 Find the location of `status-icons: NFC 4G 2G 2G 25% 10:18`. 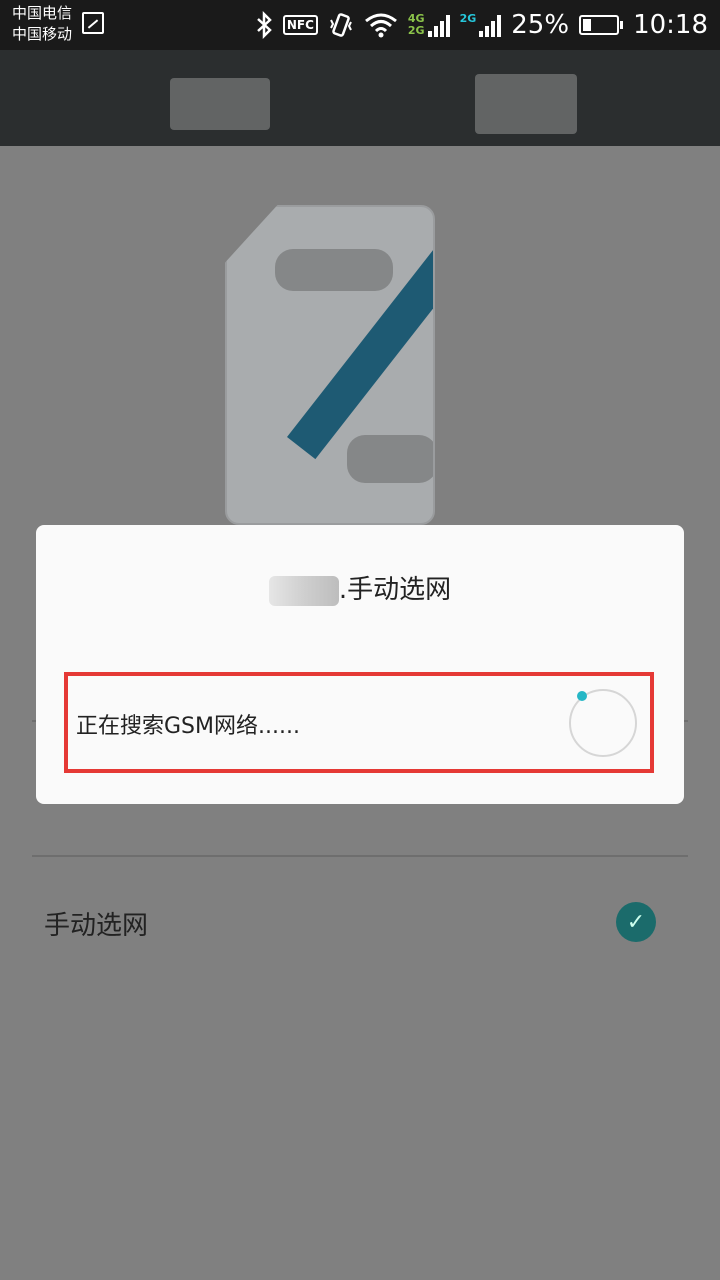

status-icons: NFC 4G 2G 2G 25% 10:18 is located at coordinates (481, 25).